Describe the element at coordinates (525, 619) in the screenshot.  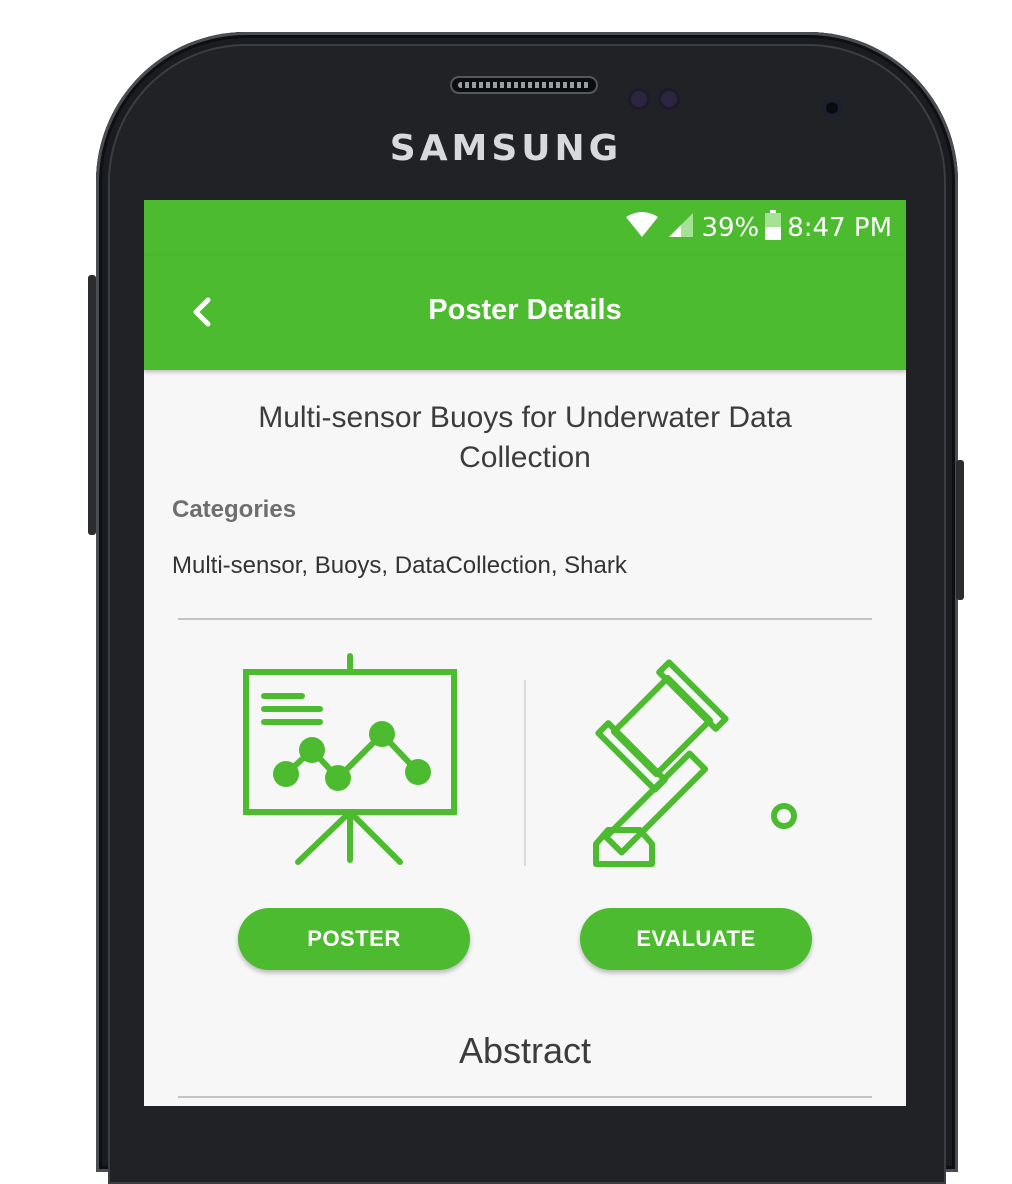
I see `section-divider` at that location.